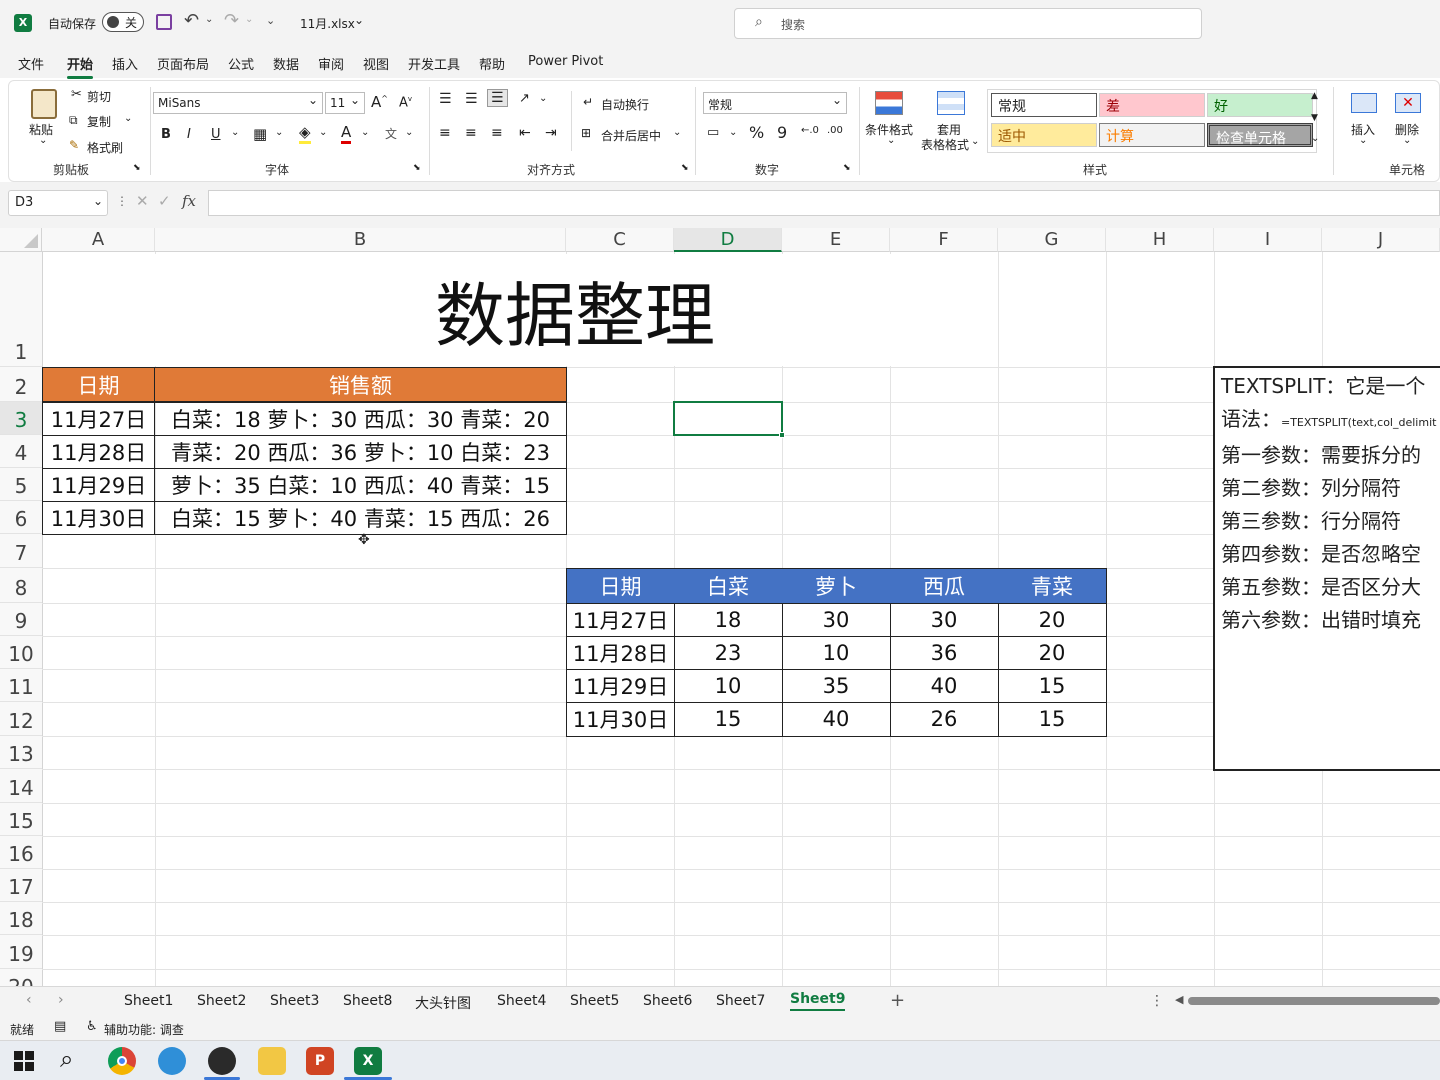 The width and height of the screenshot is (1440, 1080). I want to click on redo-icon: ↷, so click(231, 20).